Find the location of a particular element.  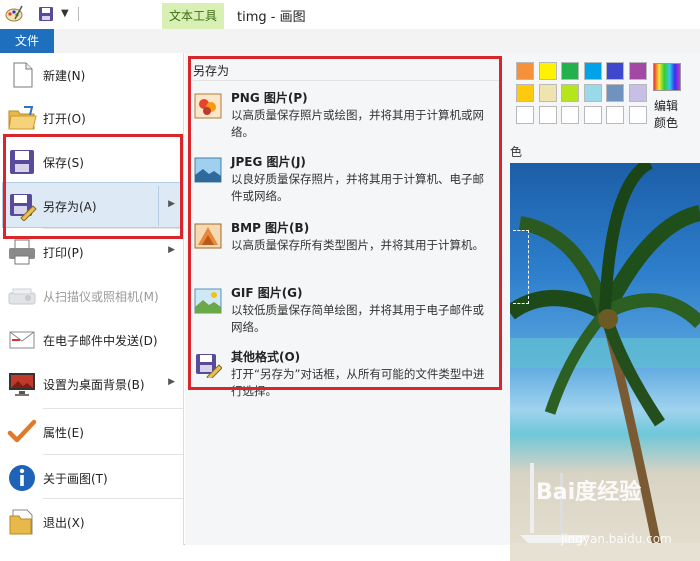

file-menu-item: 关于画图(T) is located at coordinates (91, 478).